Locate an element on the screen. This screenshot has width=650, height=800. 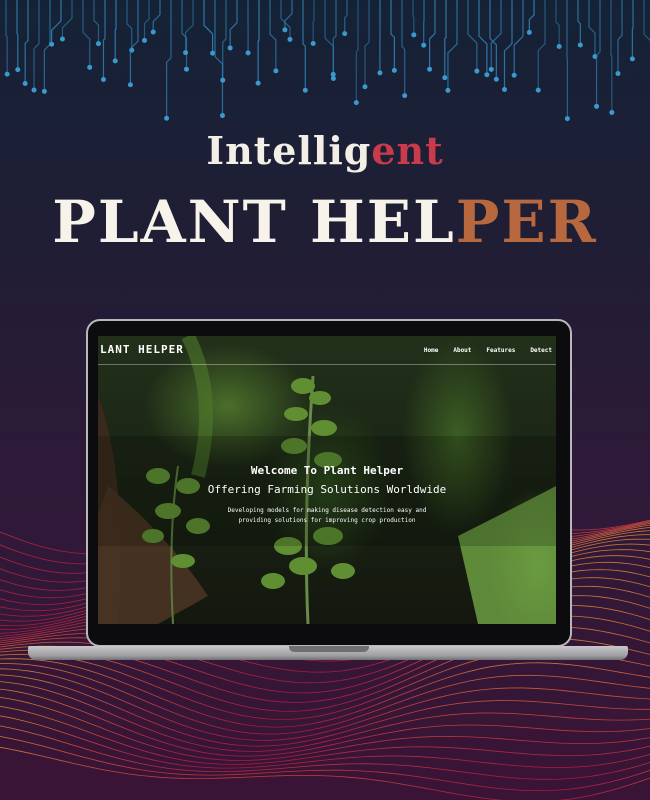
headline-intelligent-accent: ent is located at coordinates (407, 150).